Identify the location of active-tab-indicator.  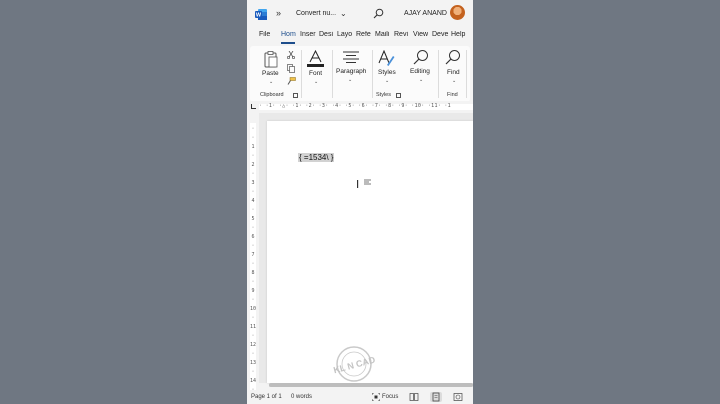
(288, 43).